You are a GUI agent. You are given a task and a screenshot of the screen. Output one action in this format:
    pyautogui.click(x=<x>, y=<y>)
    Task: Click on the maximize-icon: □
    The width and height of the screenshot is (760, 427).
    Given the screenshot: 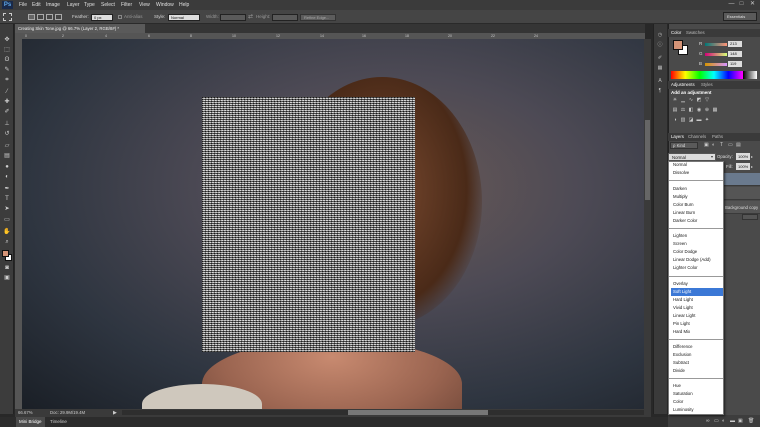 What is the action you would take?
    pyautogui.click(x=741, y=4)
    